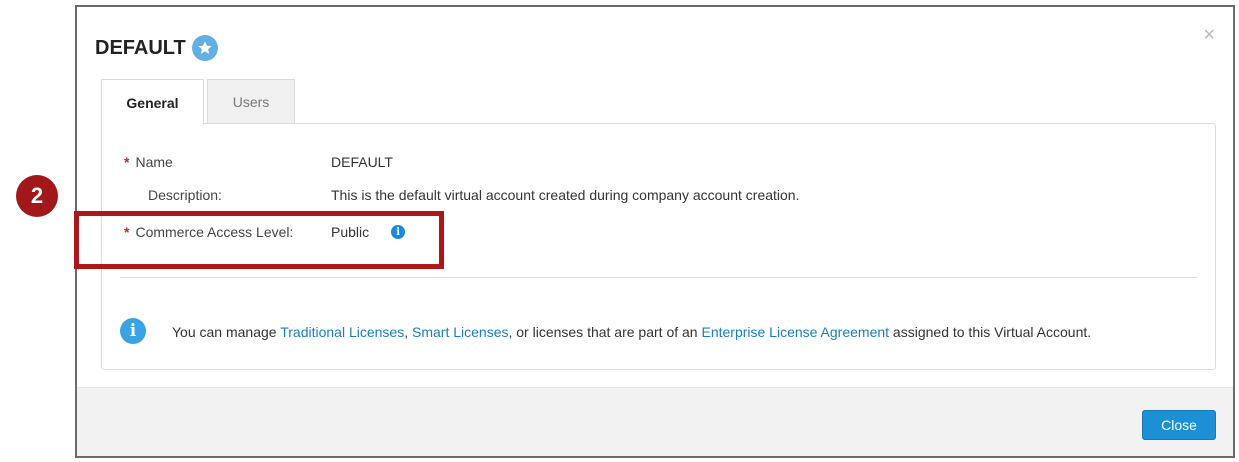 The width and height of the screenshot is (1239, 462). Describe the element at coordinates (251, 101) in the screenshot. I see `tab-users: Users` at that location.